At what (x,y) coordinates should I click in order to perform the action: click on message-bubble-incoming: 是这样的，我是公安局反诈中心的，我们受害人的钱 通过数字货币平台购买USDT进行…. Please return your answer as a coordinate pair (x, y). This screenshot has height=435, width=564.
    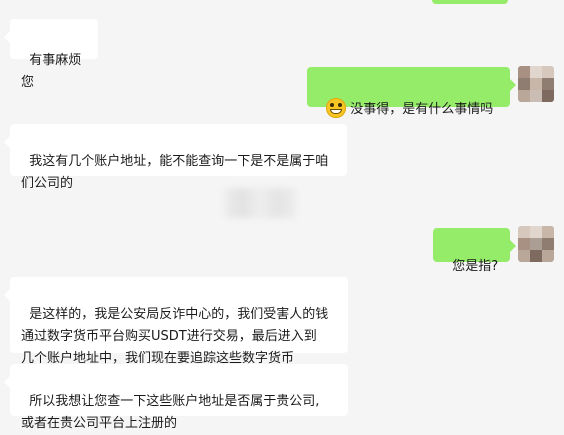
    Looking at the image, I should click on (176, 321).